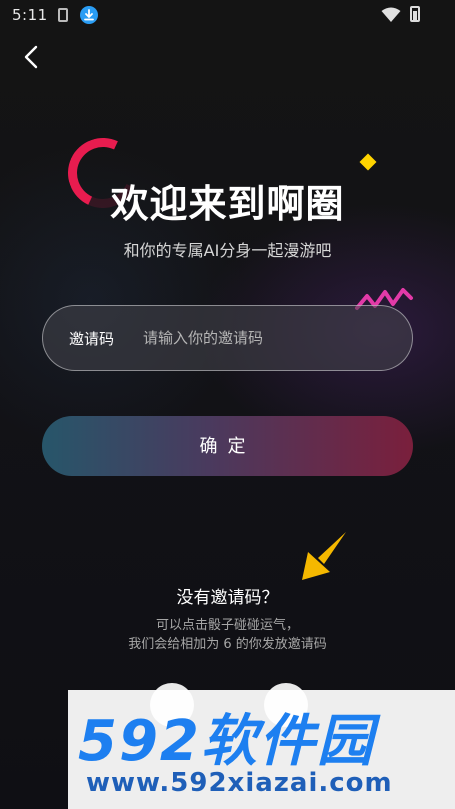  I want to click on watermark-logo: 592软件园, so click(226, 741).